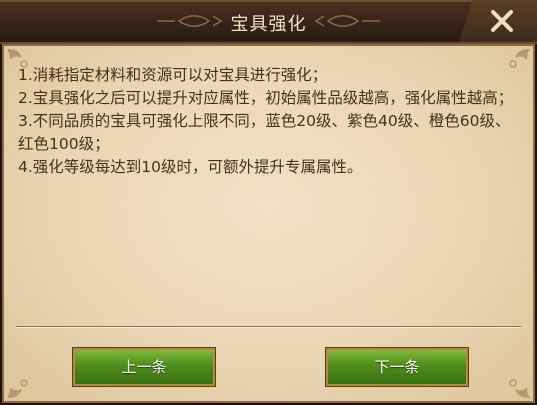 The image size is (537, 405). What do you see at coordinates (144, 367) in the screenshot?
I see `prev-button: 上一条` at bounding box center [144, 367].